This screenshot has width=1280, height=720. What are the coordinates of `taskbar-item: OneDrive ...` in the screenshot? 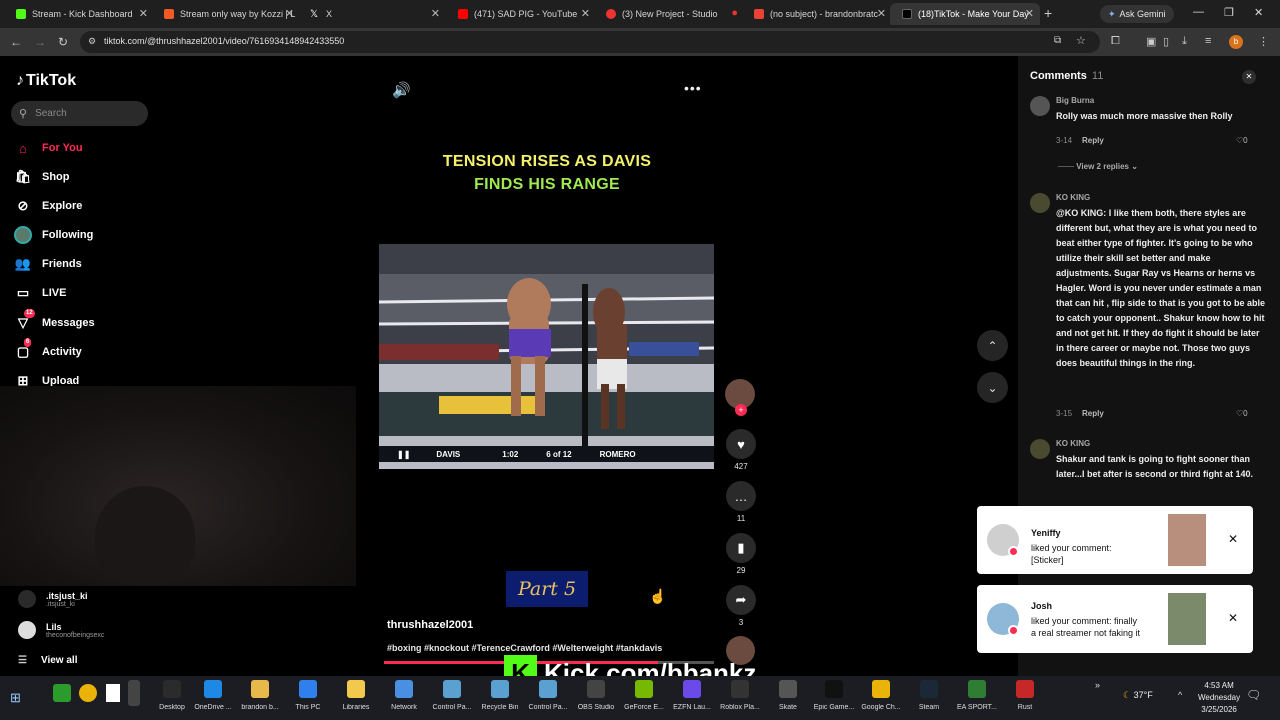 It's located at (213, 695).